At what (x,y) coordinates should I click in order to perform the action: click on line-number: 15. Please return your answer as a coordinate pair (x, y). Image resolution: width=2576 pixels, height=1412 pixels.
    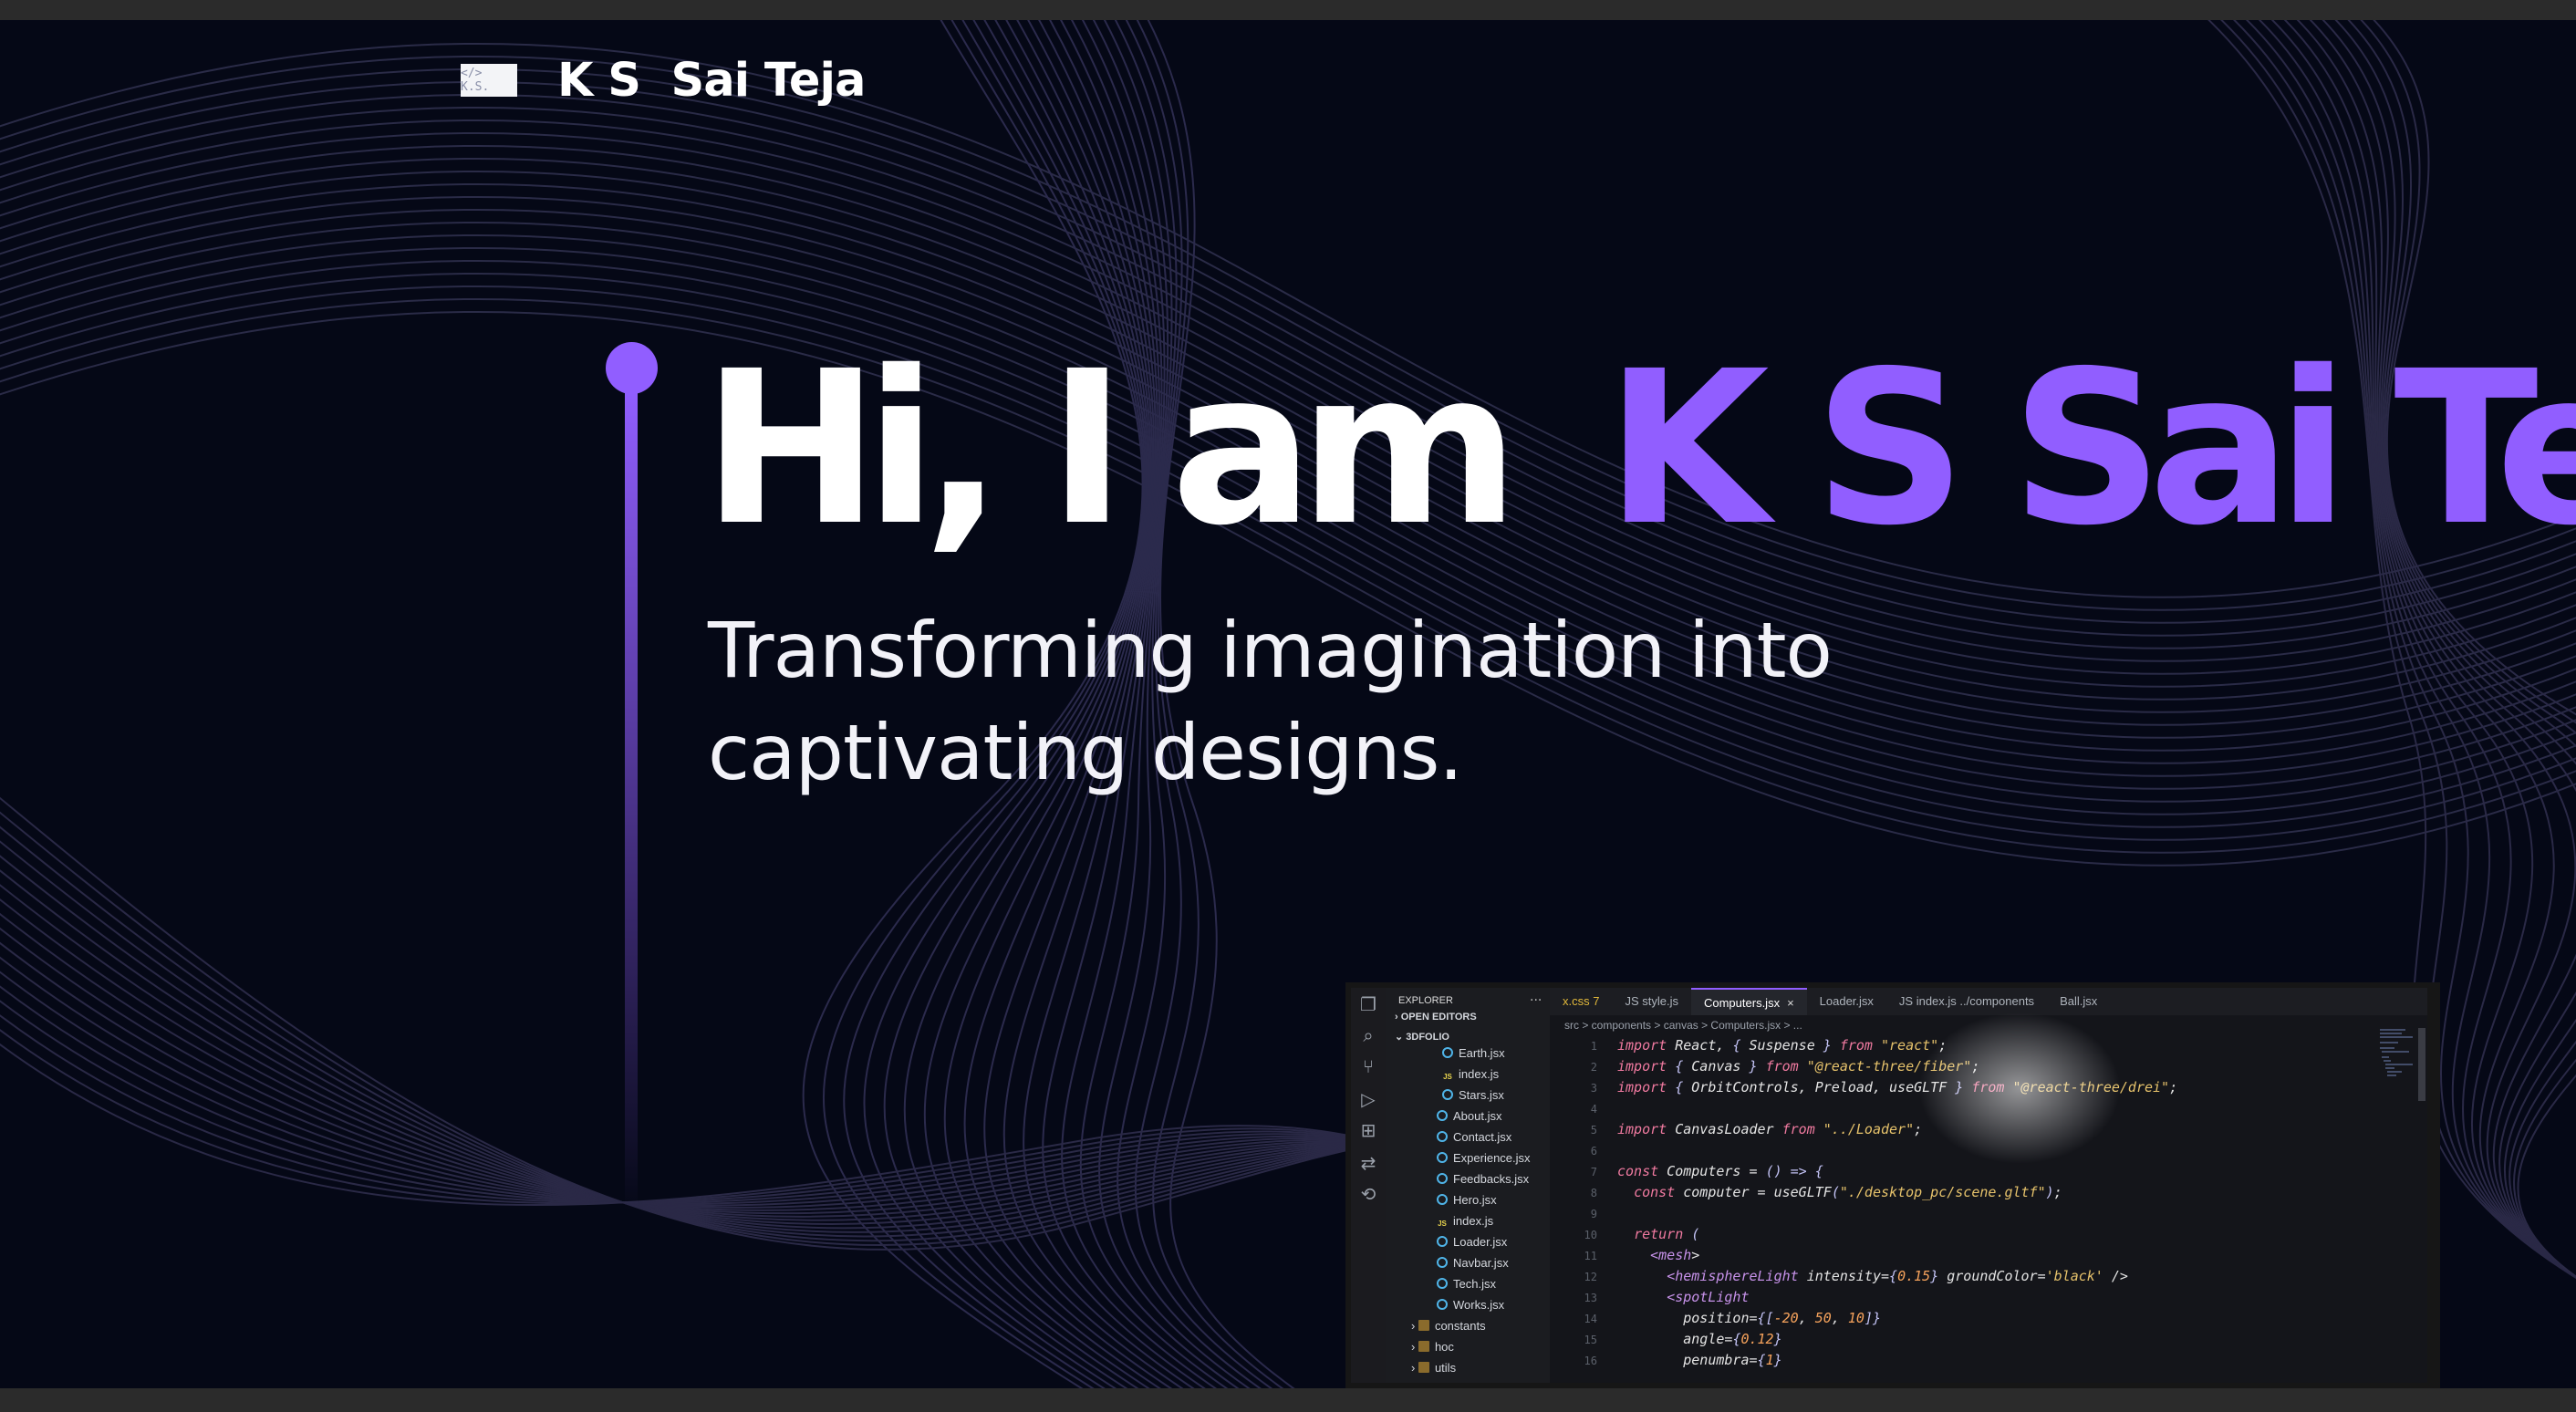
    Looking at the image, I should click on (1590, 1340).